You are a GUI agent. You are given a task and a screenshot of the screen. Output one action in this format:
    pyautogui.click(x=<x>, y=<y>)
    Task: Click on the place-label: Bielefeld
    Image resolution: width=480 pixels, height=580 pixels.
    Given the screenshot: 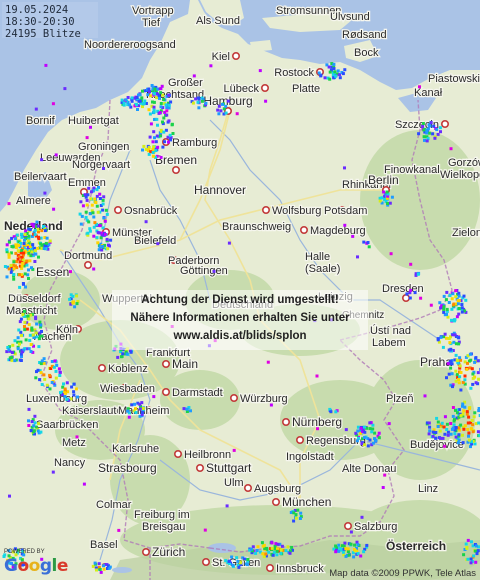 What is the action you would take?
    pyautogui.click(x=155, y=241)
    